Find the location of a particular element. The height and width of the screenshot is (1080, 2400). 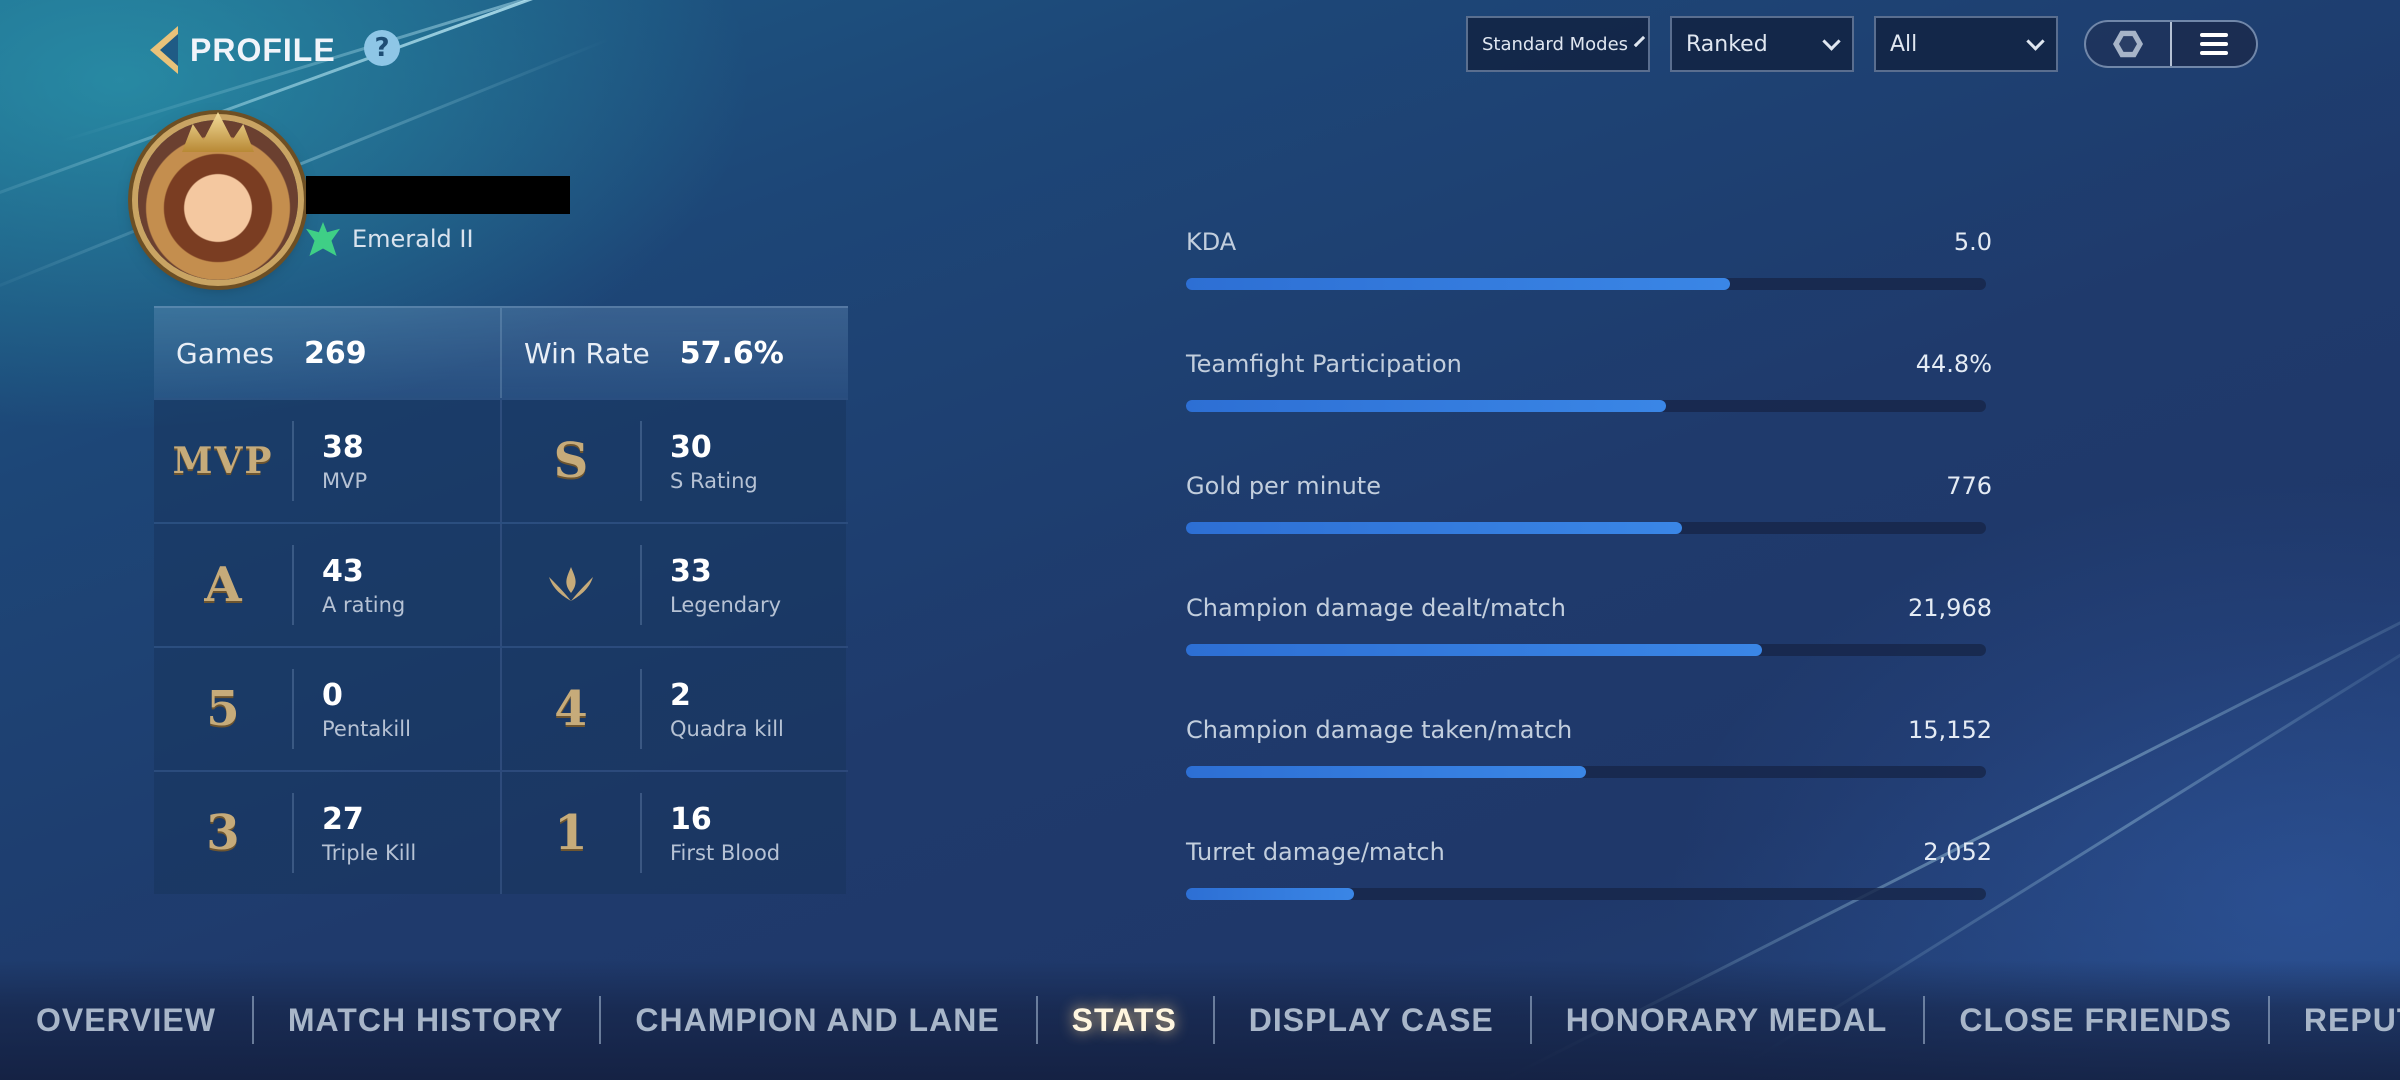

achievement-label: Triple Kill is located at coordinates (369, 852).